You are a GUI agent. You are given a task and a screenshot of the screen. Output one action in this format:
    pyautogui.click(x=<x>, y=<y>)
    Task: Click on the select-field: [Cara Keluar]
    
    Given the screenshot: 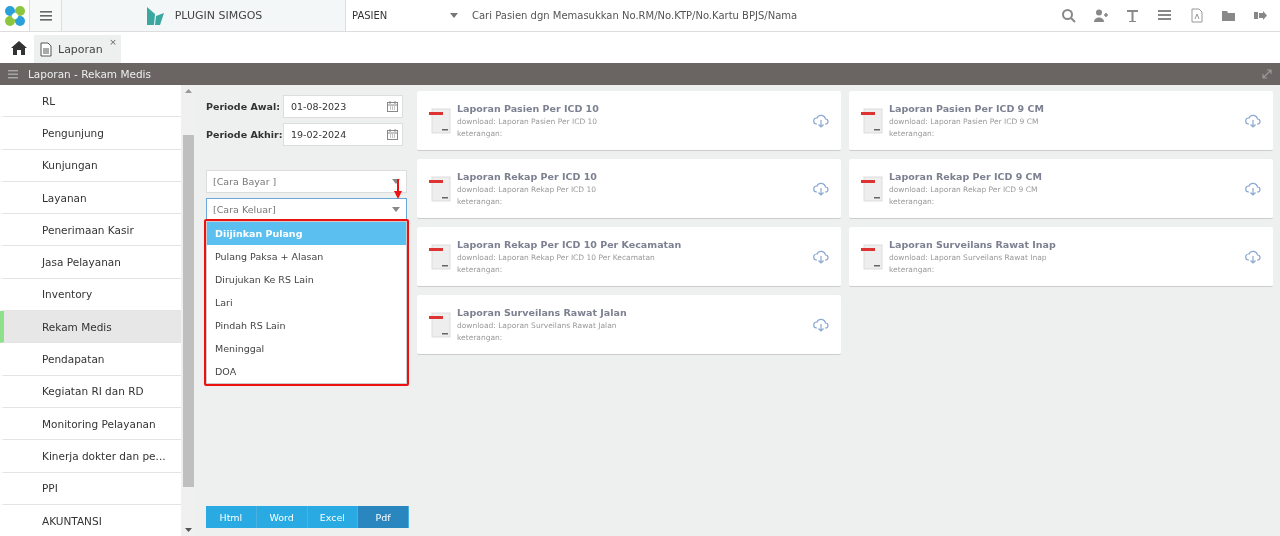 What is the action you would take?
    pyautogui.click(x=306, y=209)
    